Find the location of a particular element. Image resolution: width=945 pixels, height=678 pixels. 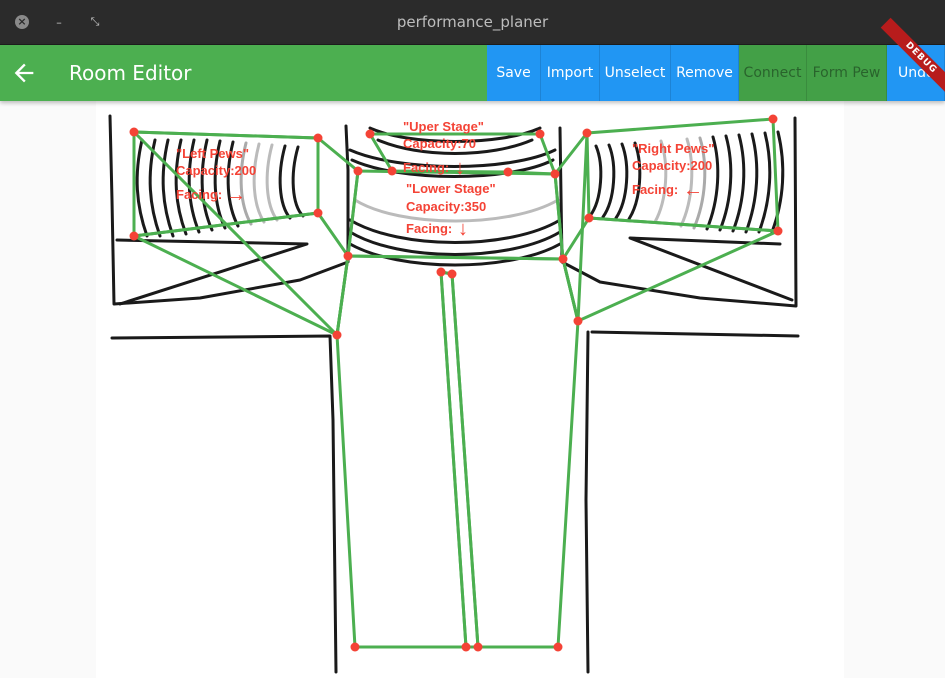

lower-stage-name: "Lower Stage" is located at coordinates (451, 188).